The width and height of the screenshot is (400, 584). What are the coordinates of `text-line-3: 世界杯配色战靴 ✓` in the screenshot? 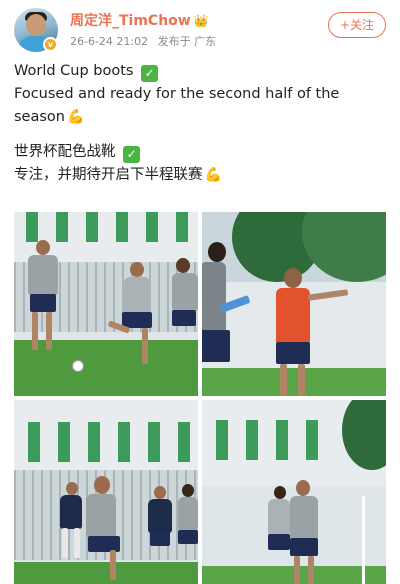 It's located at (199, 152).